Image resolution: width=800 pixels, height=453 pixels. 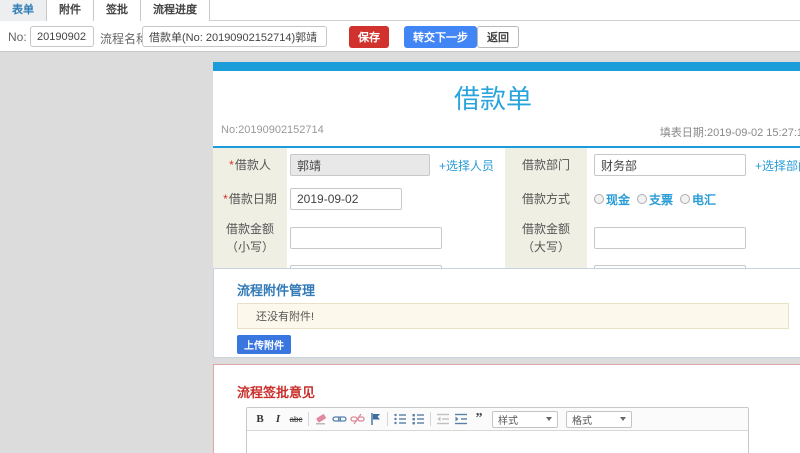 I want to click on method-label-cell: 借款方式, so click(x=546, y=199).